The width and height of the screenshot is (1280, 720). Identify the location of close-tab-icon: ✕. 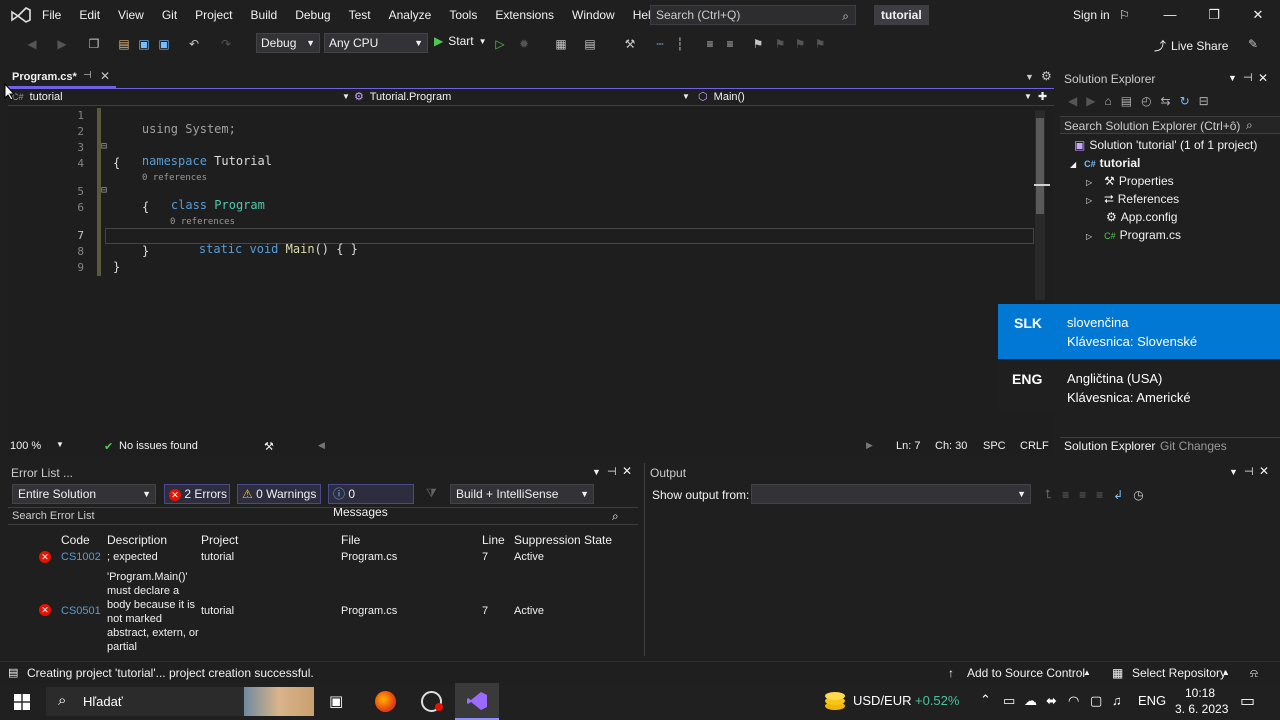
(105, 76).